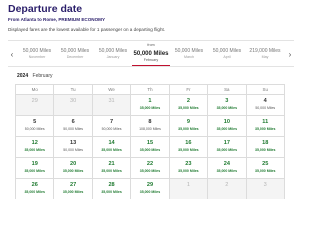 The width and height of the screenshot is (320, 240). What do you see at coordinates (188, 122) in the screenshot?
I see `day-number: 9` at bounding box center [188, 122].